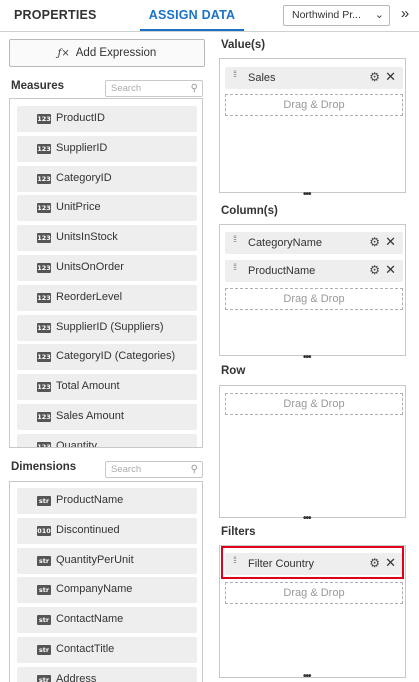 Image resolution: width=419 pixels, height=682 pixels. I want to click on list-item: str ProductName, so click(107, 501).